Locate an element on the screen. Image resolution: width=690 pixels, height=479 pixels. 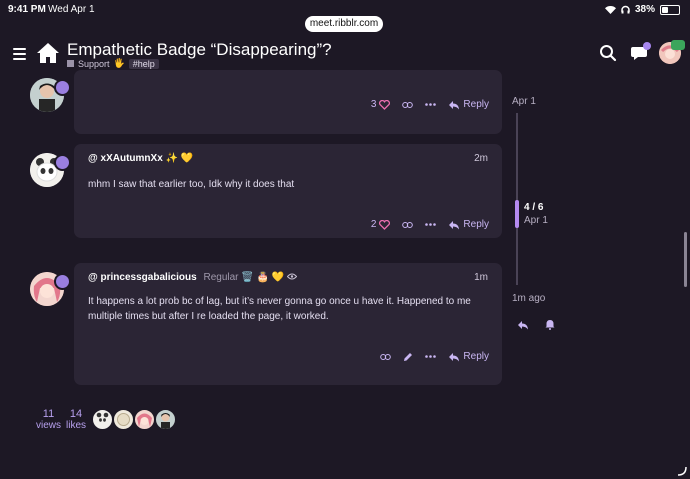
status-date: Wed Apr 1 is located at coordinates (71, 9).